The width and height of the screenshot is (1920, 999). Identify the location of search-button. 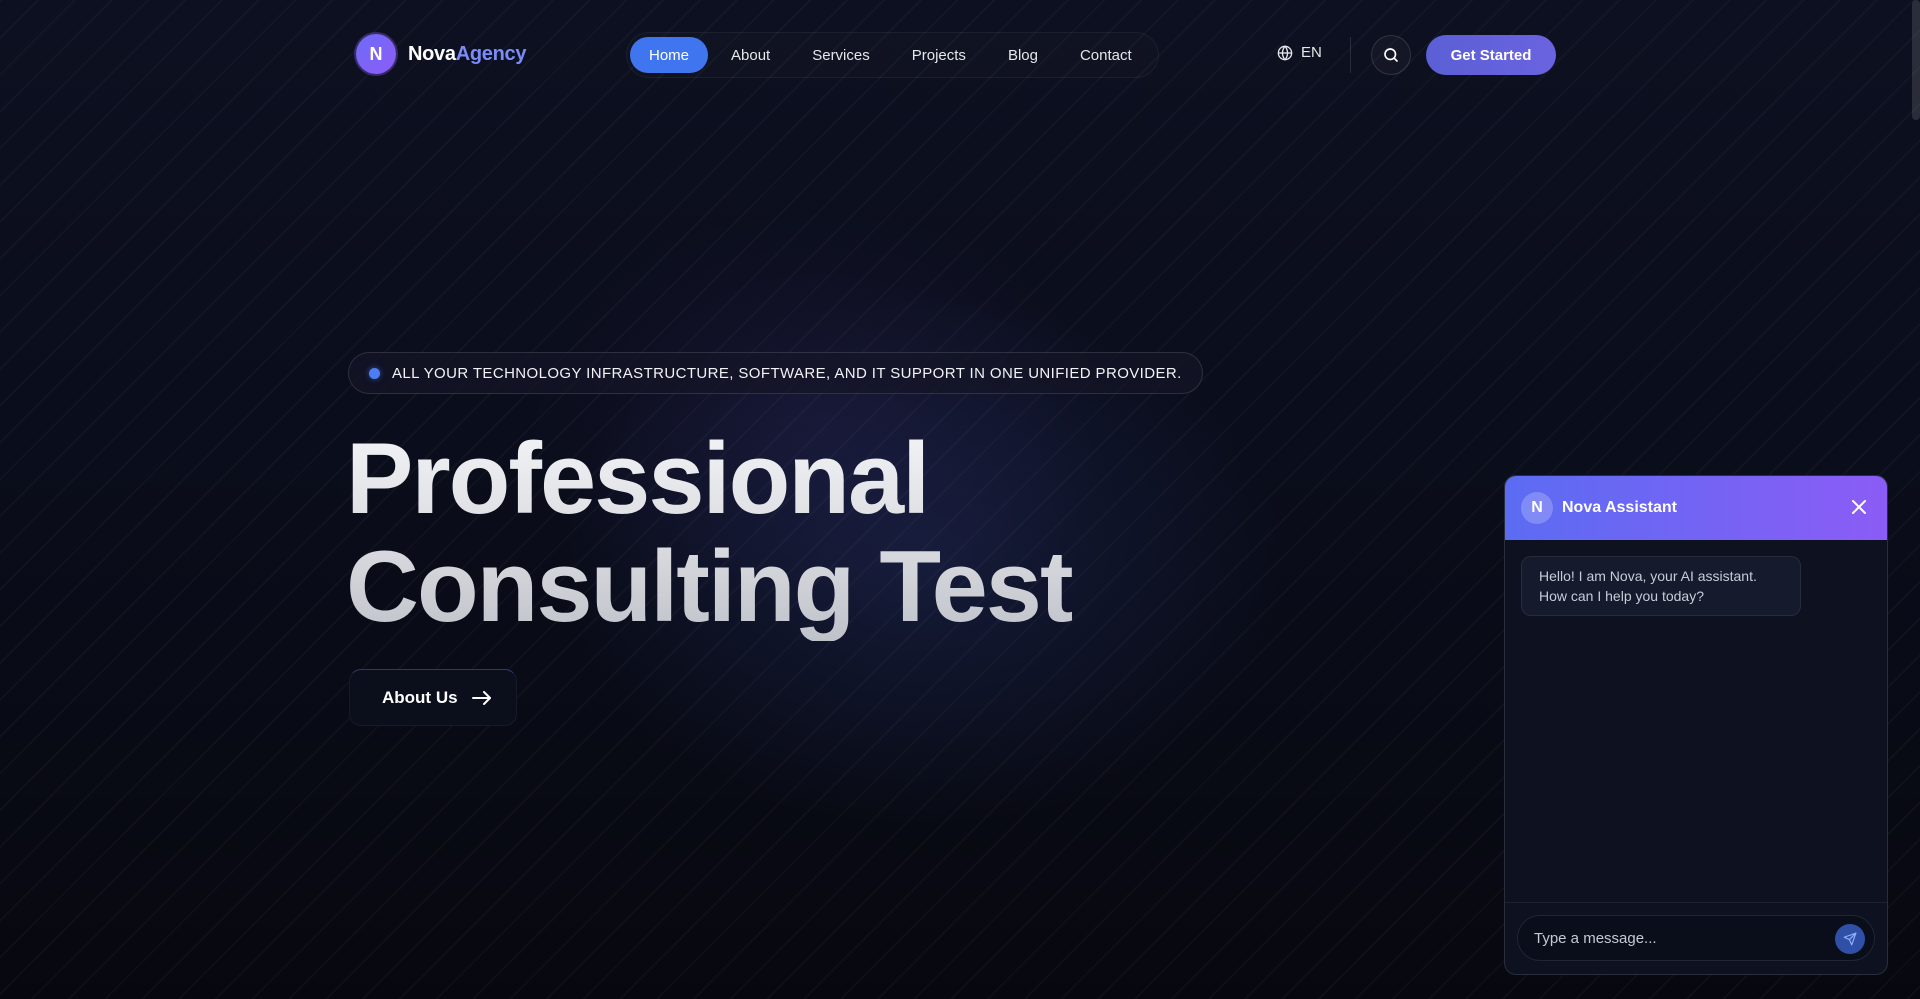
(1391, 55).